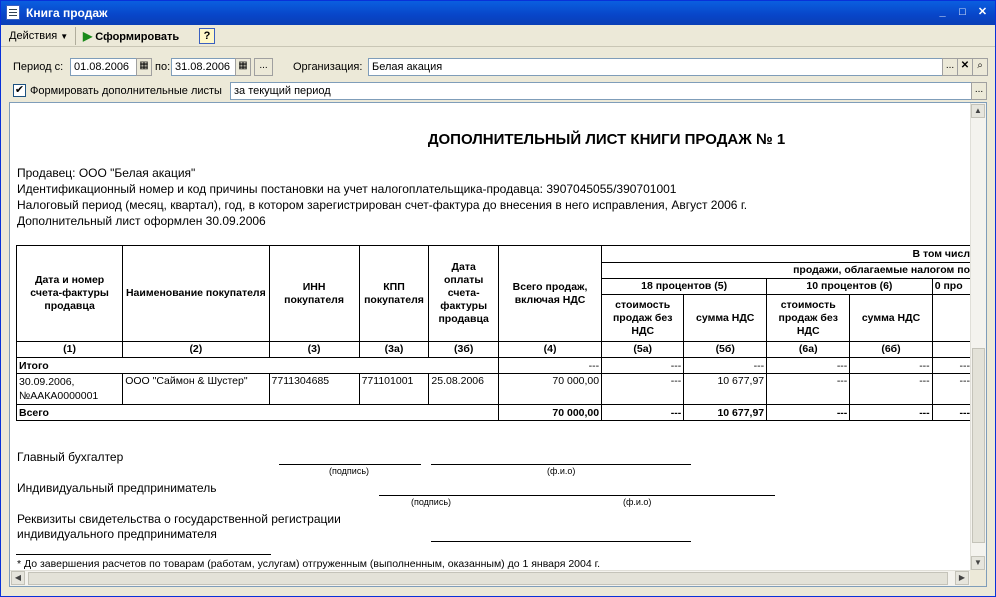  What do you see at coordinates (808, 349) in the screenshot?
I see `col-num: (6а)` at bounding box center [808, 349].